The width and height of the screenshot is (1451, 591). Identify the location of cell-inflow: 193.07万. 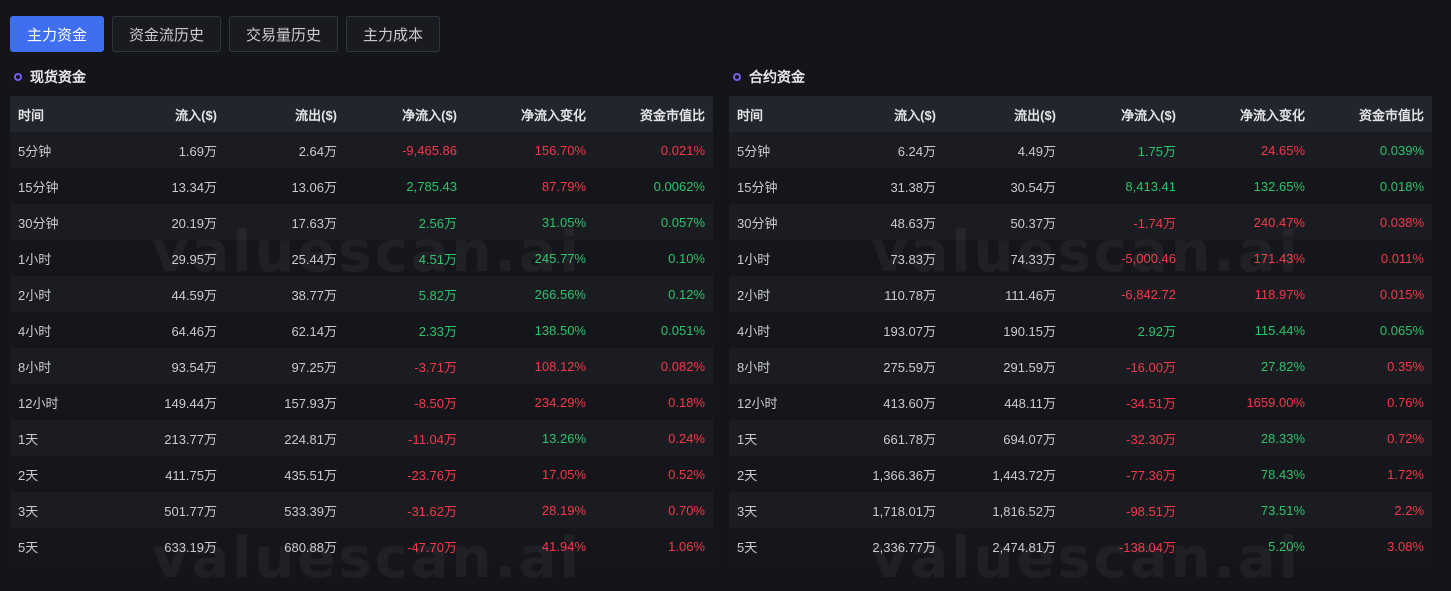
(909, 331).